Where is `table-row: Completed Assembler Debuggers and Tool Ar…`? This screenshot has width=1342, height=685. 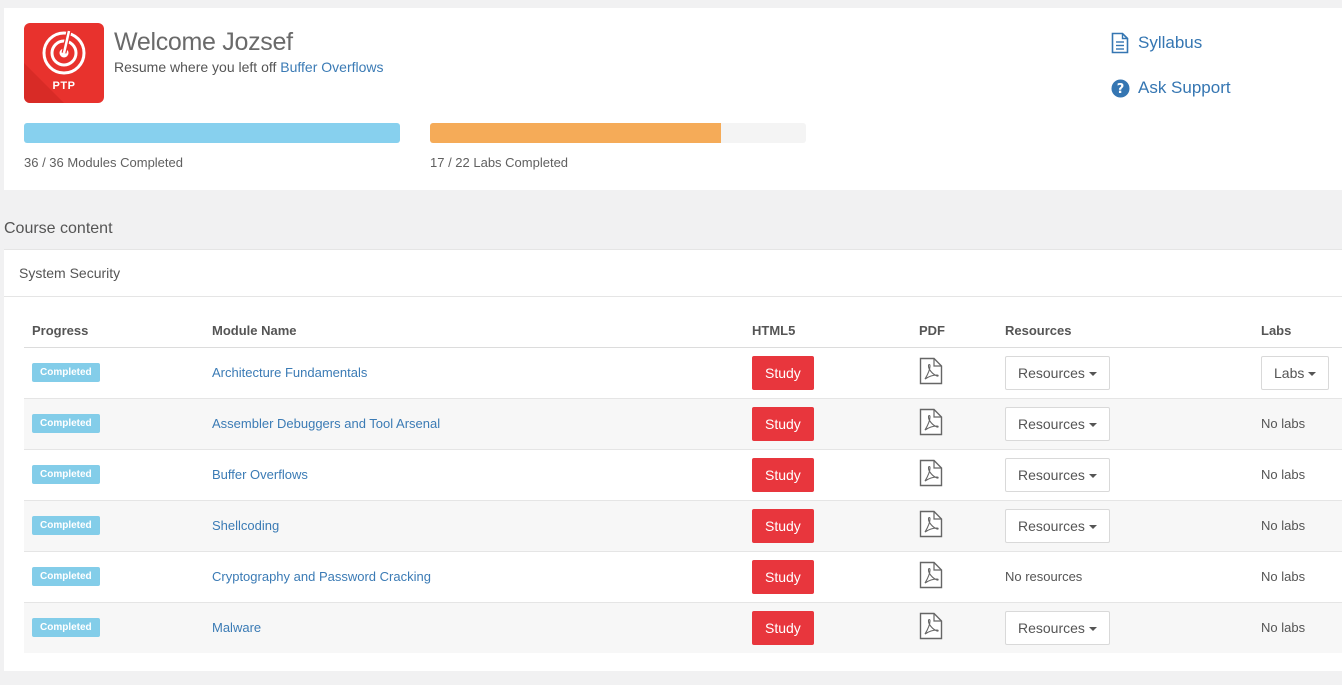 table-row: Completed Assembler Debuggers and Tool Ar… is located at coordinates (683, 424).